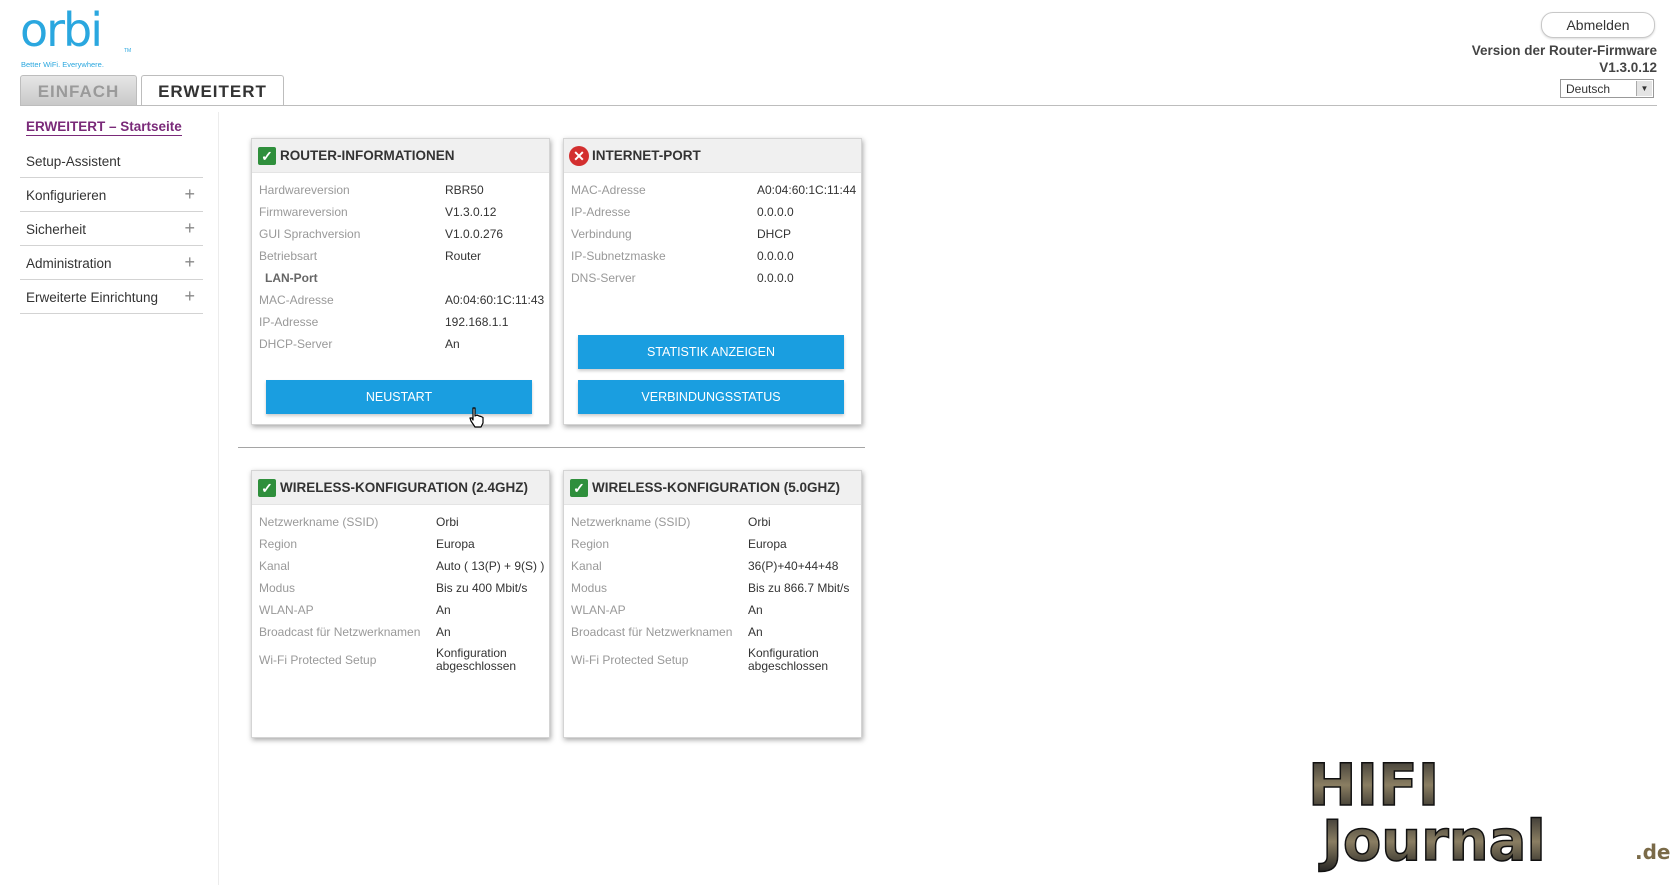 This screenshot has height=885, width=1679. I want to click on row-label: IP-Subnetzmaske, so click(618, 256).